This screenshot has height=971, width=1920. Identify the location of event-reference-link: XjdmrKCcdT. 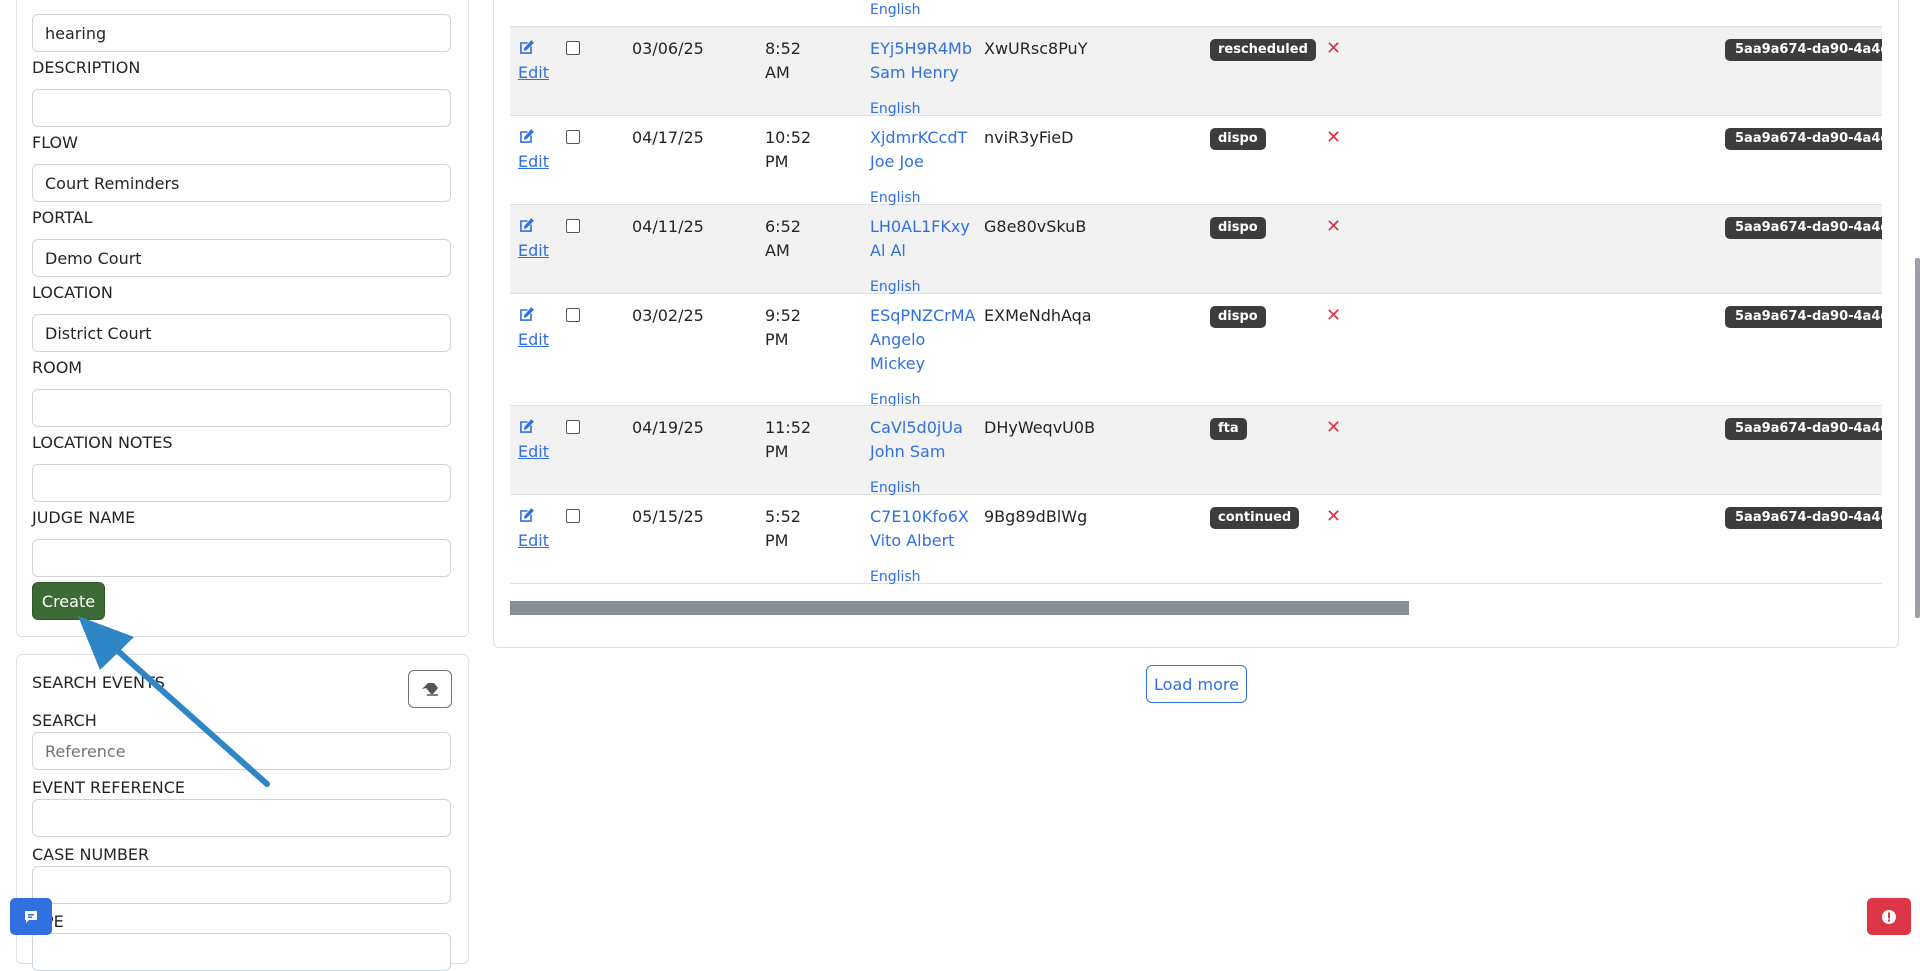
(918, 138).